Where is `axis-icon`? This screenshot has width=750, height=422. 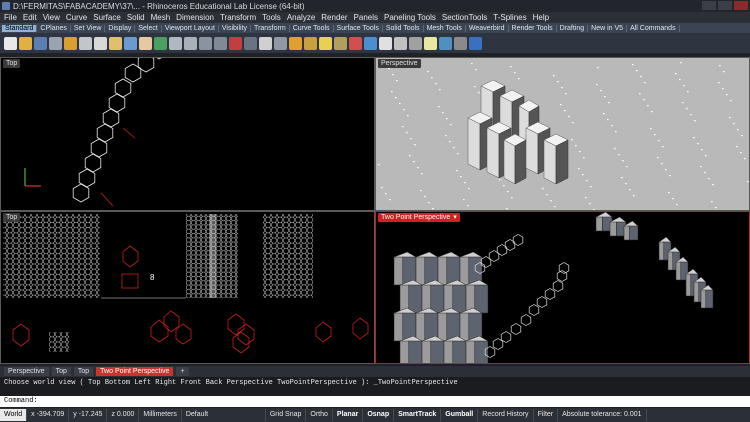
axis-icon is located at coordinates (32, 177).